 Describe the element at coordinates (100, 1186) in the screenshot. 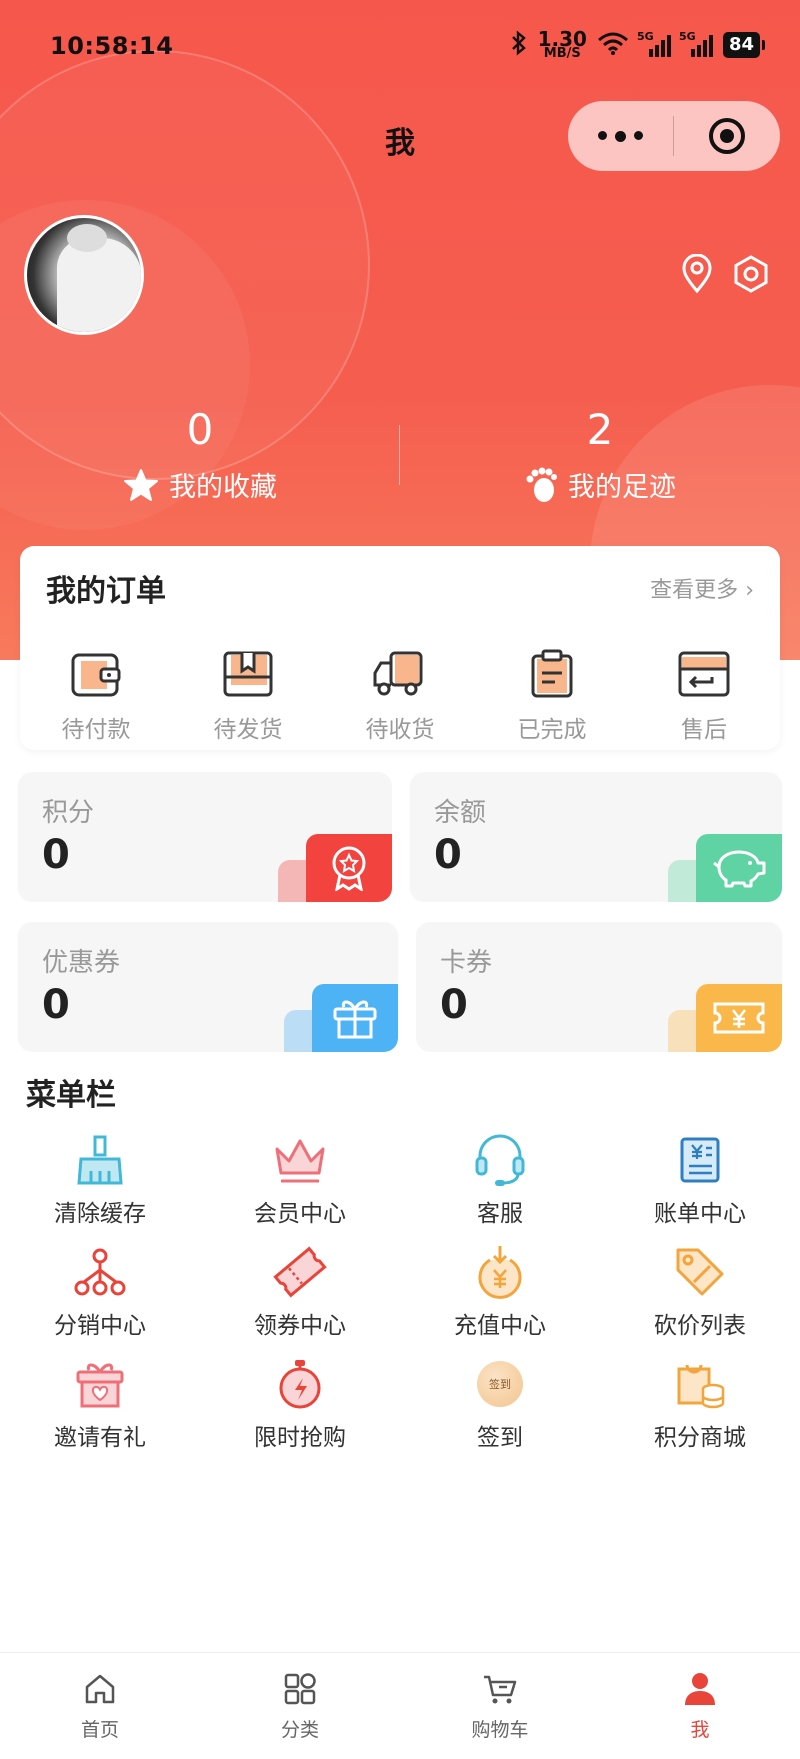

I see `menu-item-clear-cache: 清除缓存` at that location.